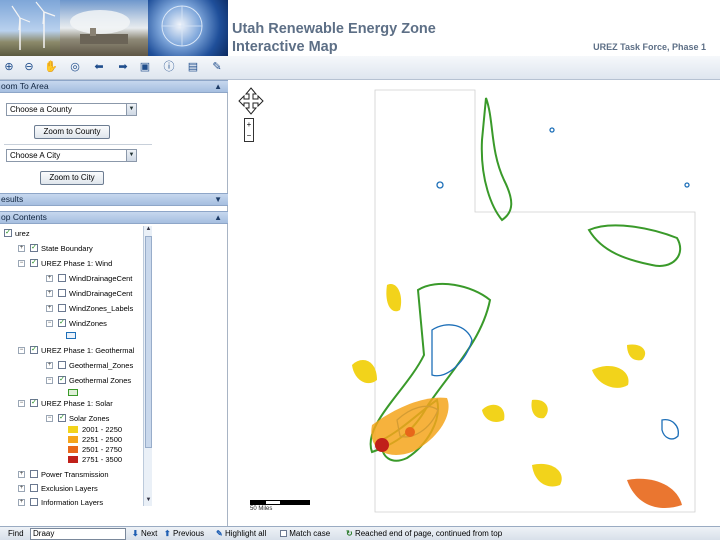  Describe the element at coordinates (71, 109) in the screenshot. I see `county-select: Choose a County ▼` at that location.